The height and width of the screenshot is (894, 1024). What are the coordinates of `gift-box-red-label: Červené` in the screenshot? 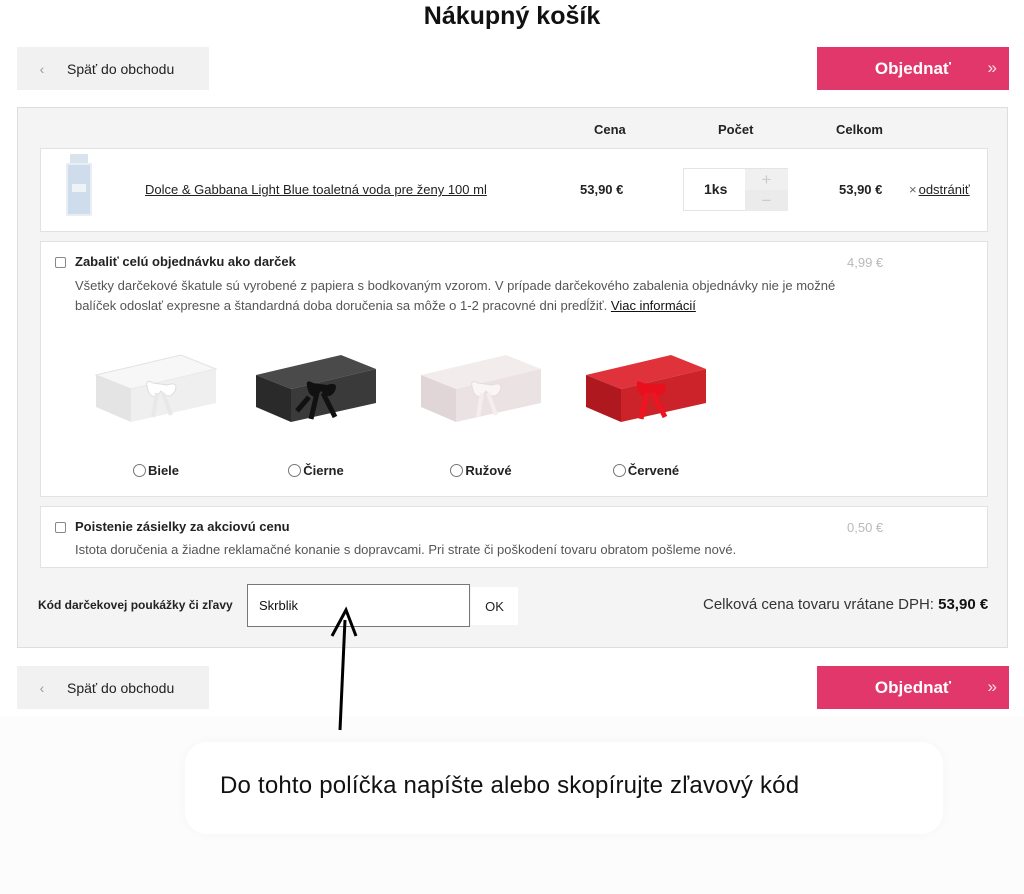 It's located at (653, 470).